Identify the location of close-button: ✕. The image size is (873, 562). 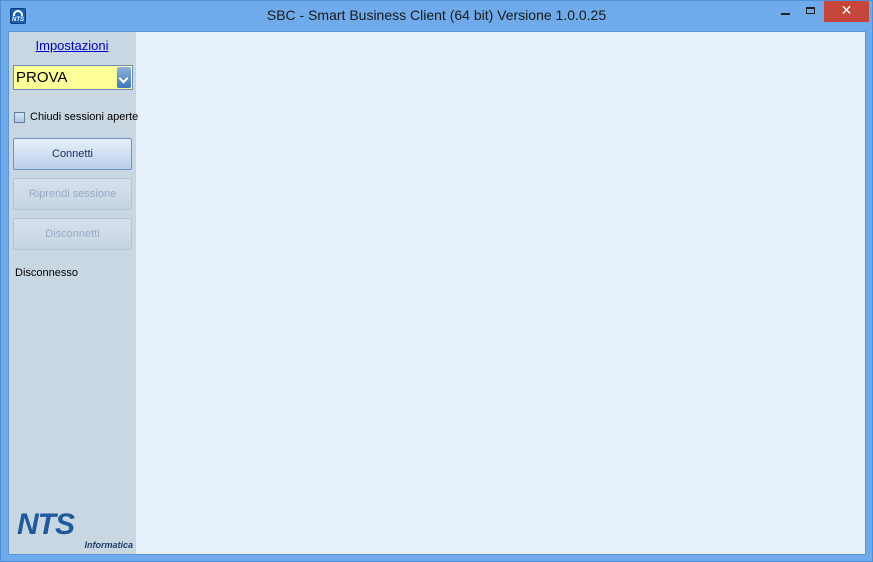
(846, 11).